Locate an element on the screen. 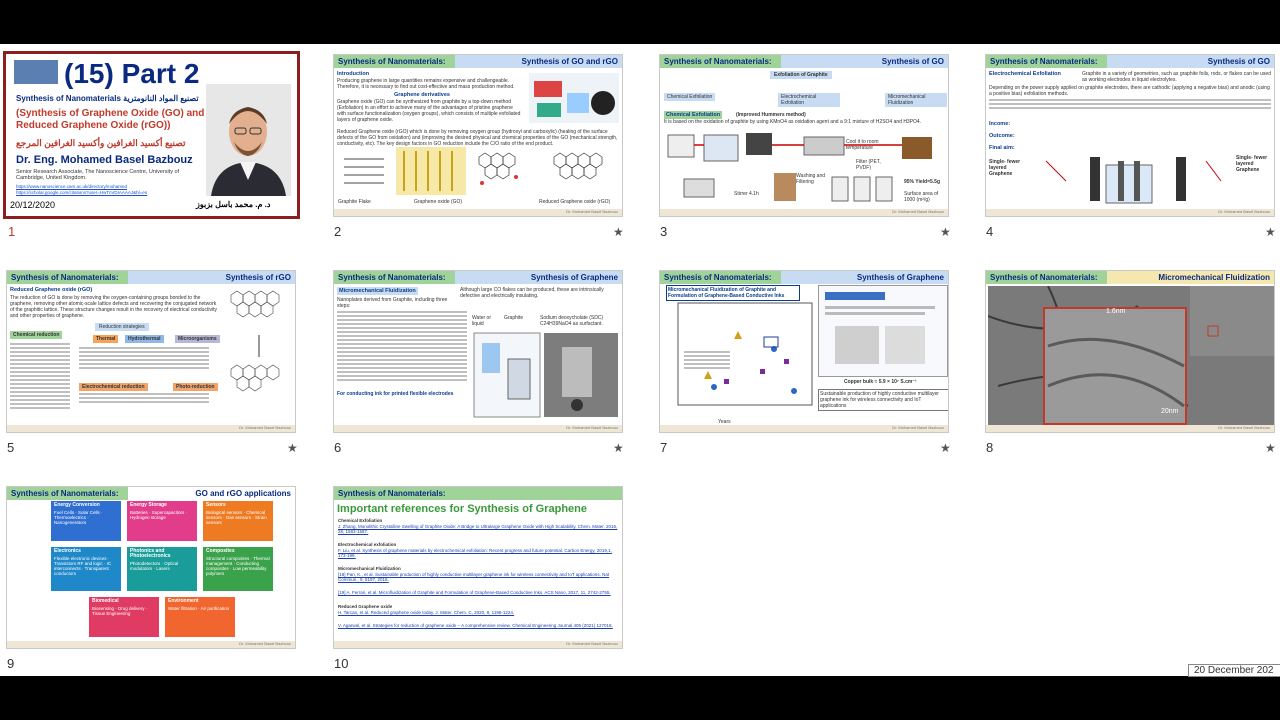 The height and width of the screenshot is (720, 1280). slide-title: (15) Part 2 is located at coordinates (132, 73).